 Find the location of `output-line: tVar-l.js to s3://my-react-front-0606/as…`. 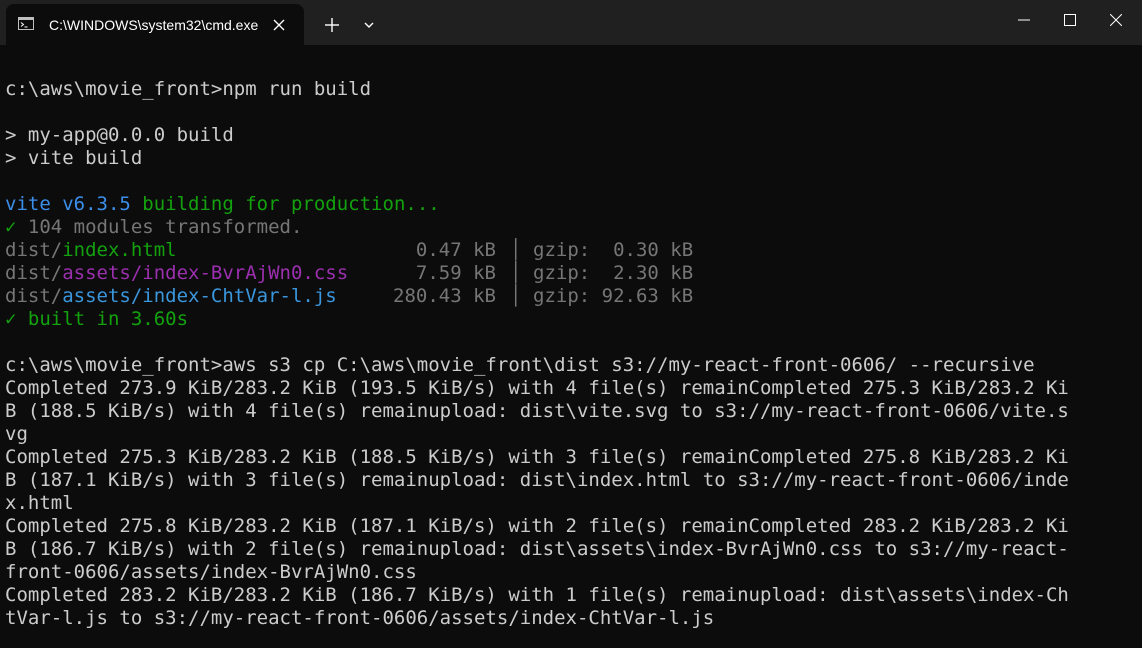

output-line: tVar-l.js to s3://my-react-front-0606/as… is located at coordinates (360, 618).